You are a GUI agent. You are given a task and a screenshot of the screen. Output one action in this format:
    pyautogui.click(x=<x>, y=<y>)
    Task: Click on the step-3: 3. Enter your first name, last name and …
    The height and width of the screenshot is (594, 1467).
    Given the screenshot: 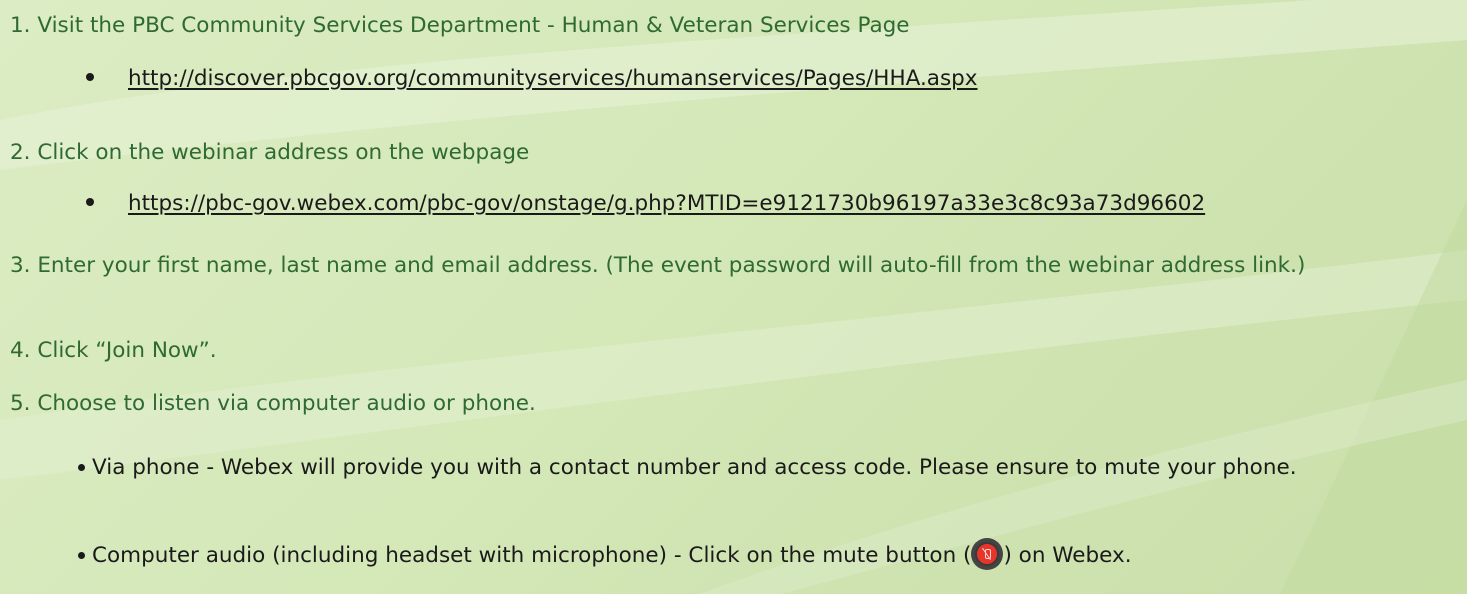 What is the action you would take?
    pyautogui.click(x=658, y=265)
    